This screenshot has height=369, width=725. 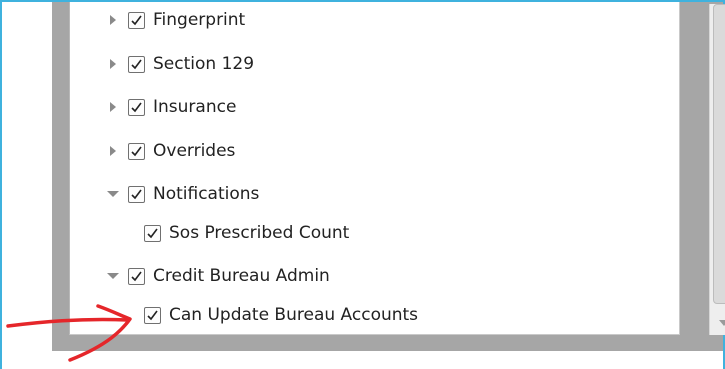 What do you see at coordinates (259, 233) in the screenshot?
I see `tree-item-label: Sos Prescribed Count` at bounding box center [259, 233].